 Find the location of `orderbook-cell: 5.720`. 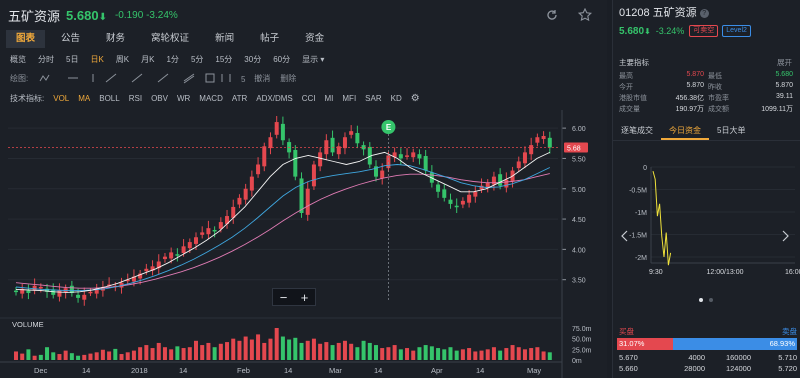

orderbook-cell: 5.720 is located at coordinates (787, 368).